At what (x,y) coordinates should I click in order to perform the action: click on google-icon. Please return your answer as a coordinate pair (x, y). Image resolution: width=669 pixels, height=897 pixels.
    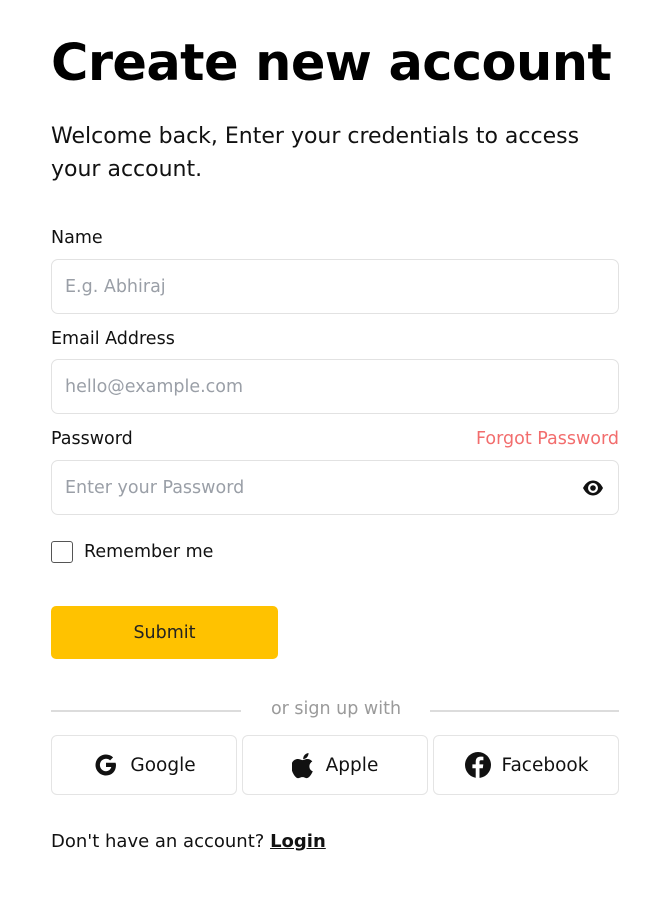
    Looking at the image, I should click on (106, 765).